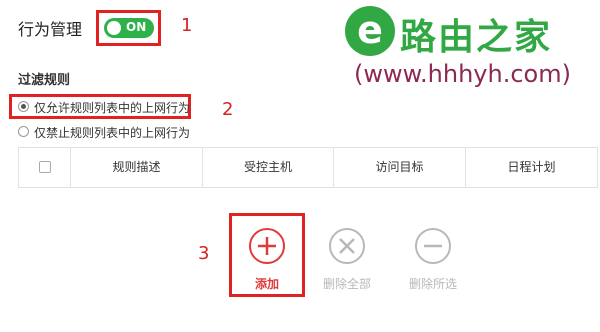 This screenshot has height=332, width=600. I want to click on select-all-cell, so click(45, 167).